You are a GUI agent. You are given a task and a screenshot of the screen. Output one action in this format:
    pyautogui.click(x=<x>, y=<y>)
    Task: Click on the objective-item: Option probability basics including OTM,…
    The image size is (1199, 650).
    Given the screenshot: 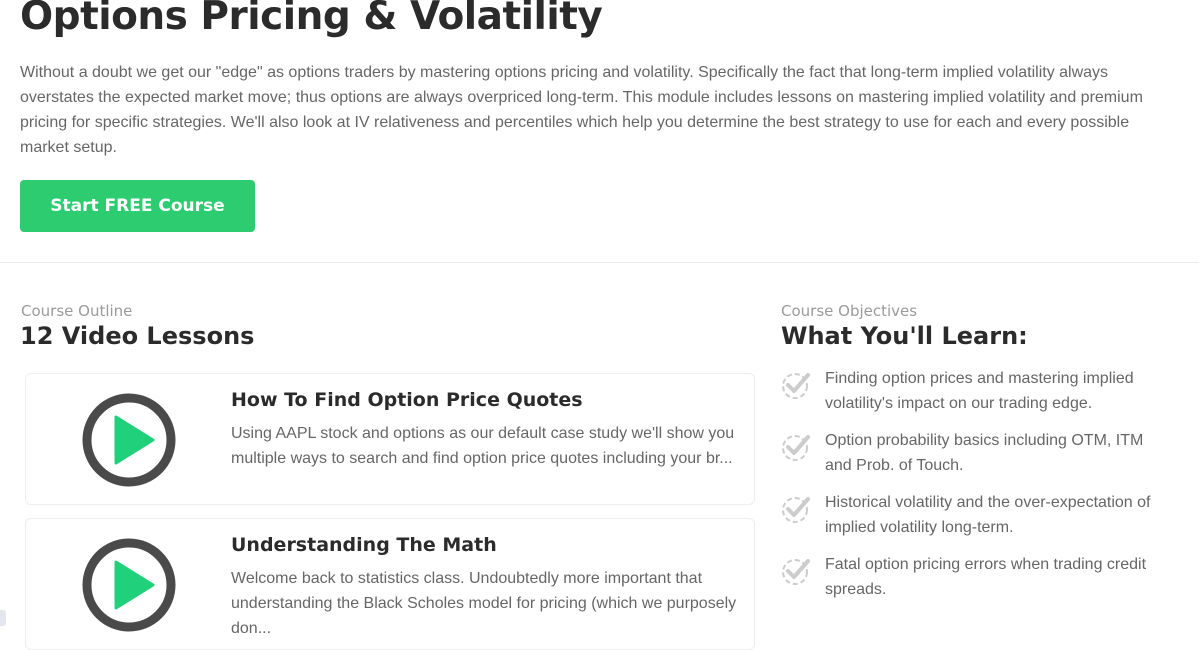 What is the action you would take?
    pyautogui.click(x=980, y=459)
    